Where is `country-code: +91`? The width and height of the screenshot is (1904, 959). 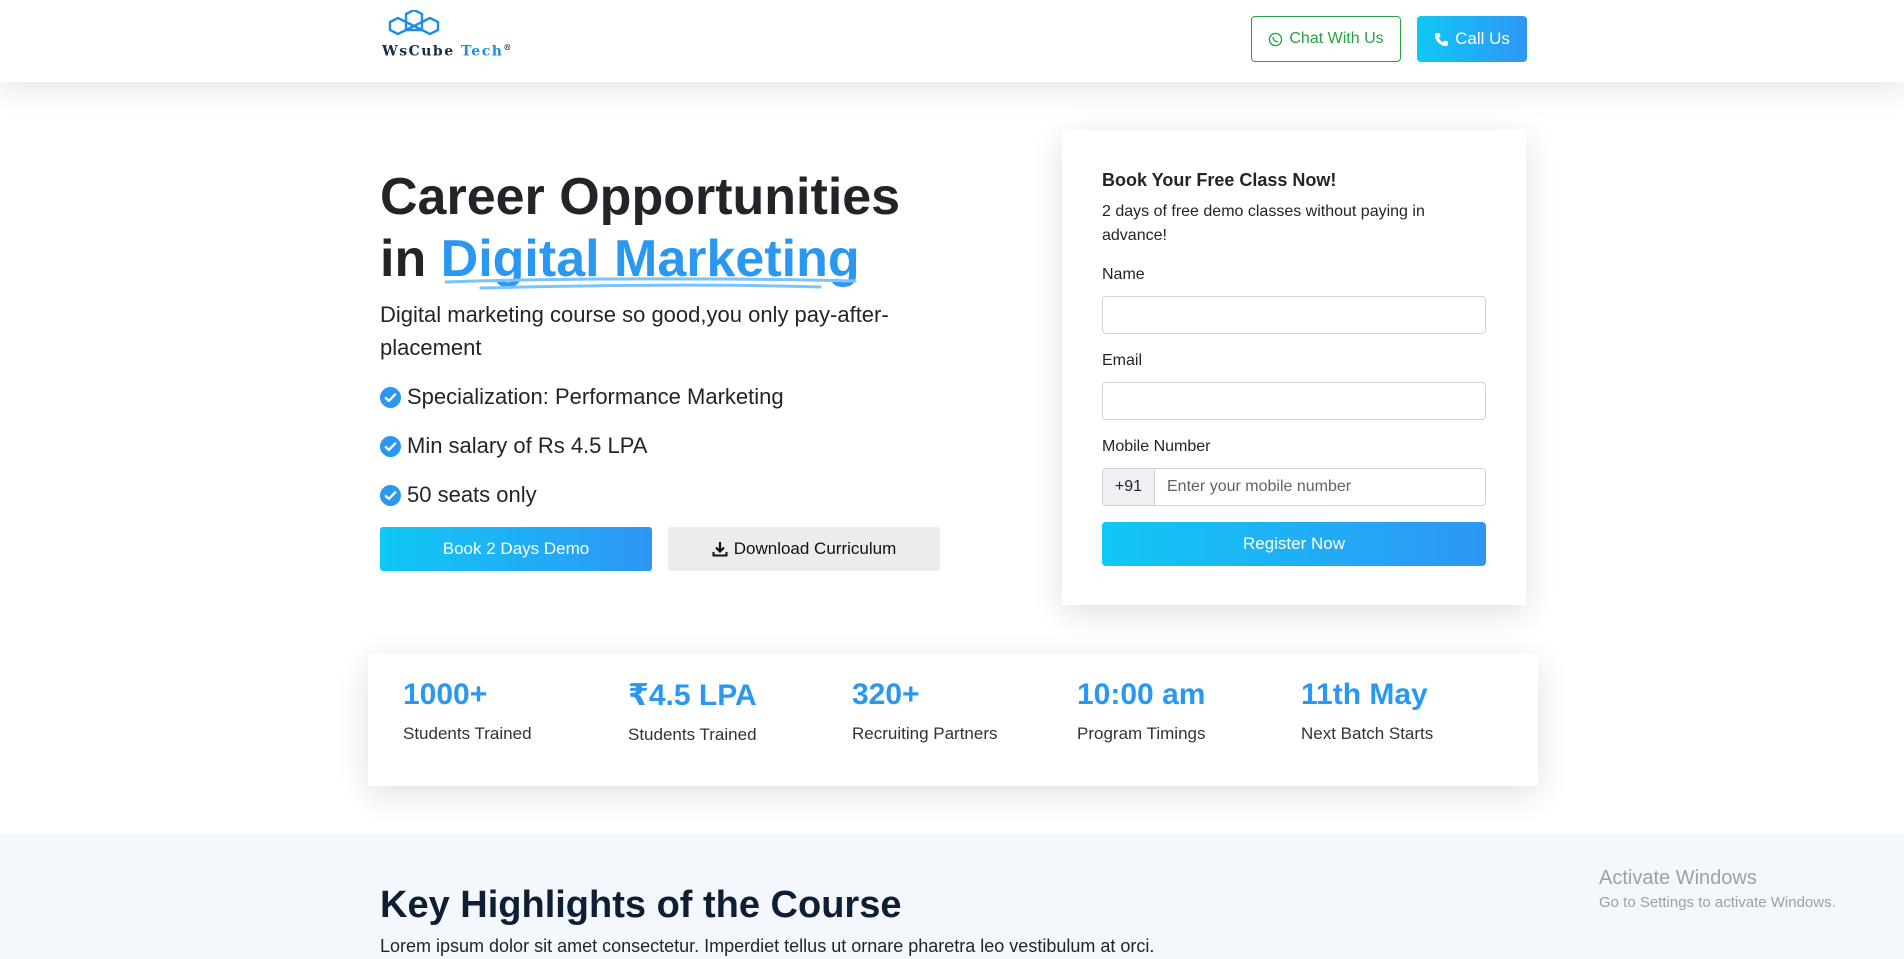 country-code: +91 is located at coordinates (1129, 487).